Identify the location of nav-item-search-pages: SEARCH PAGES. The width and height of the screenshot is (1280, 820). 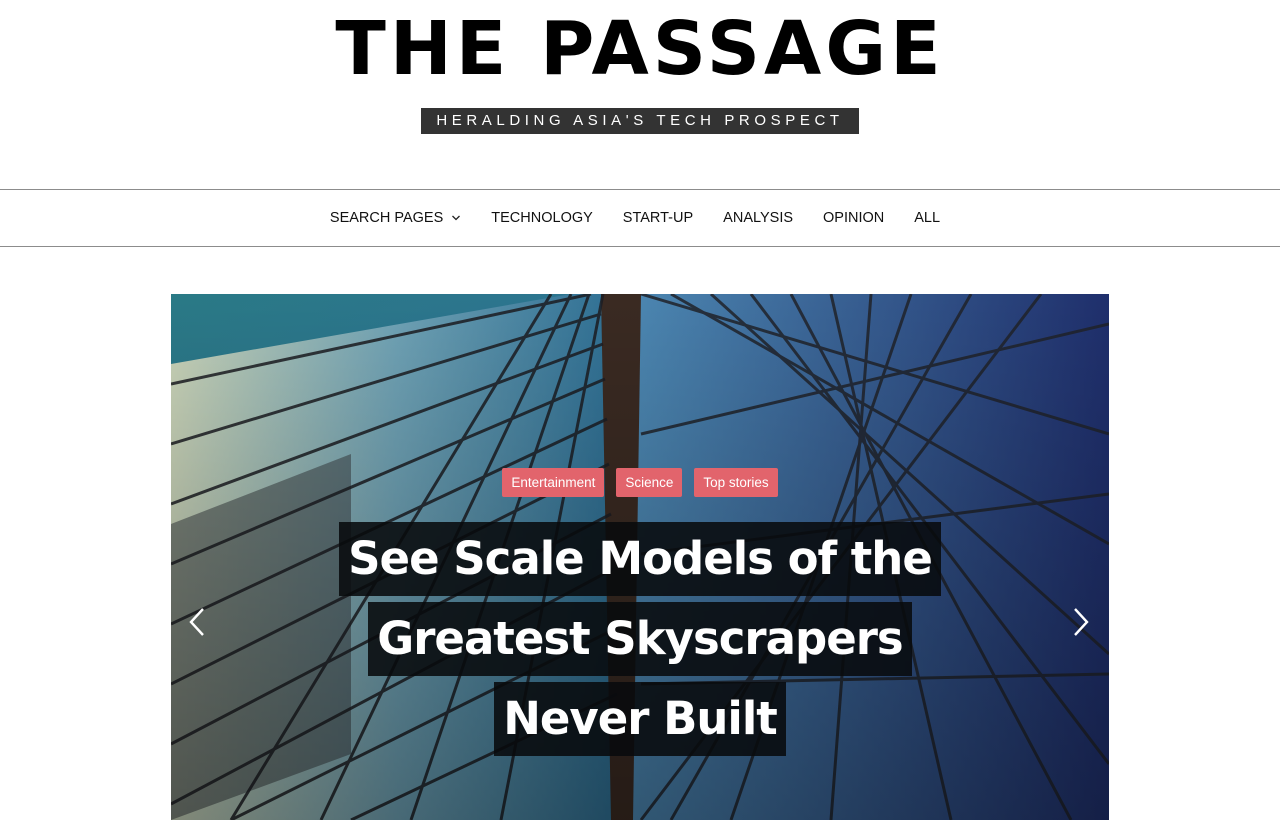
(395, 218).